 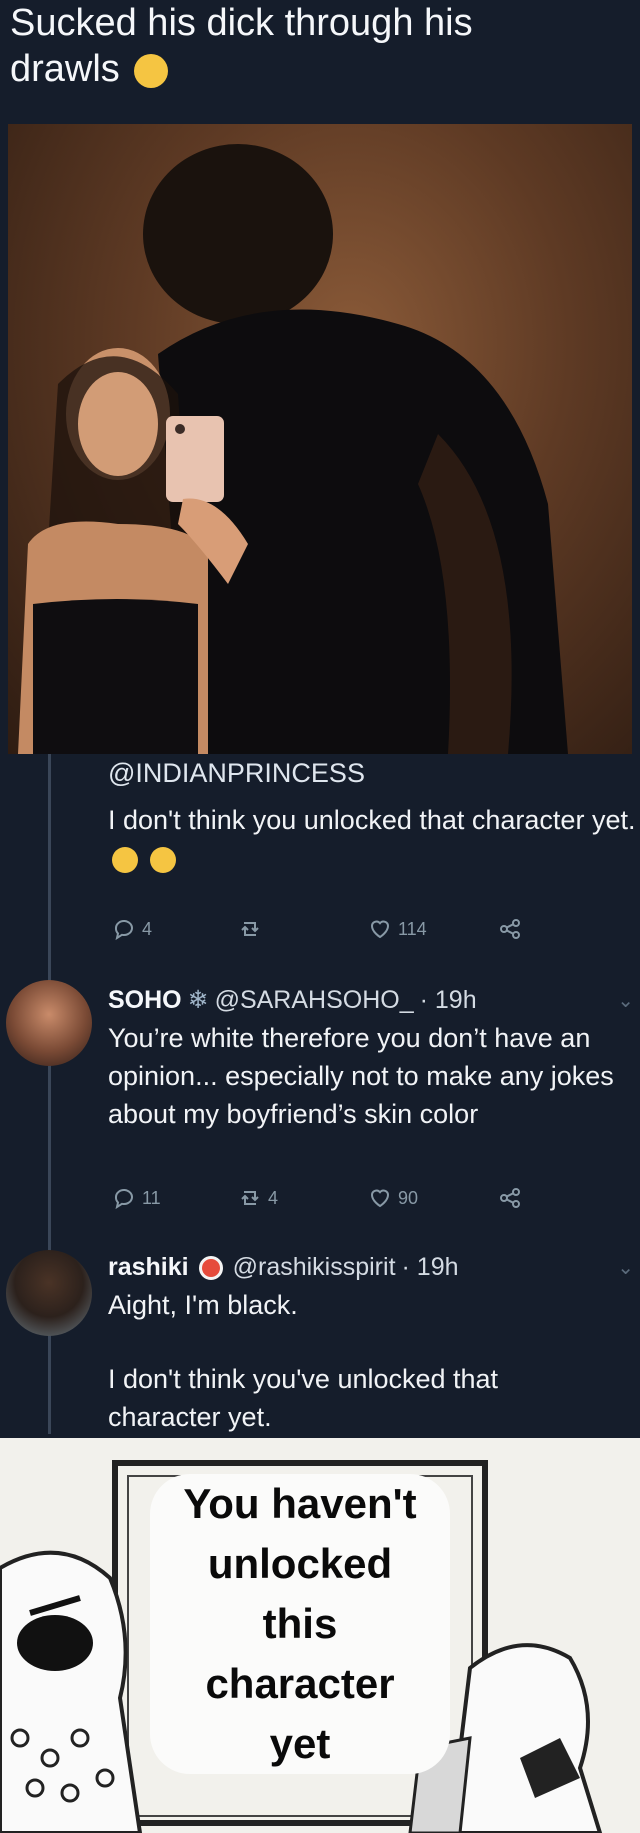 I want to click on caption-text: Sucked his dick through his drawls, so click(x=241, y=46).